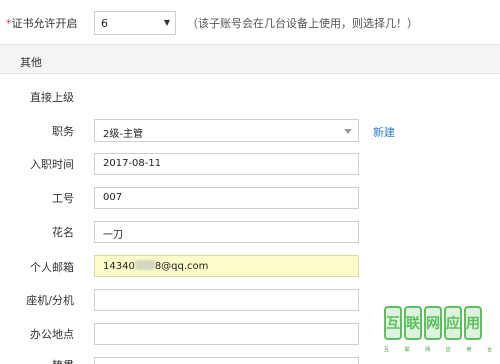  What do you see at coordinates (226, 198) in the screenshot?
I see `employee-no-input: 007` at bounding box center [226, 198].